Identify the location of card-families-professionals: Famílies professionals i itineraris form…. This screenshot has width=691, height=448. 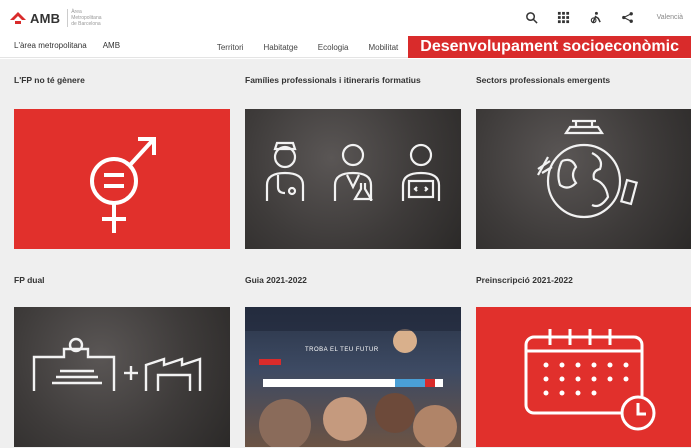
(350, 154).